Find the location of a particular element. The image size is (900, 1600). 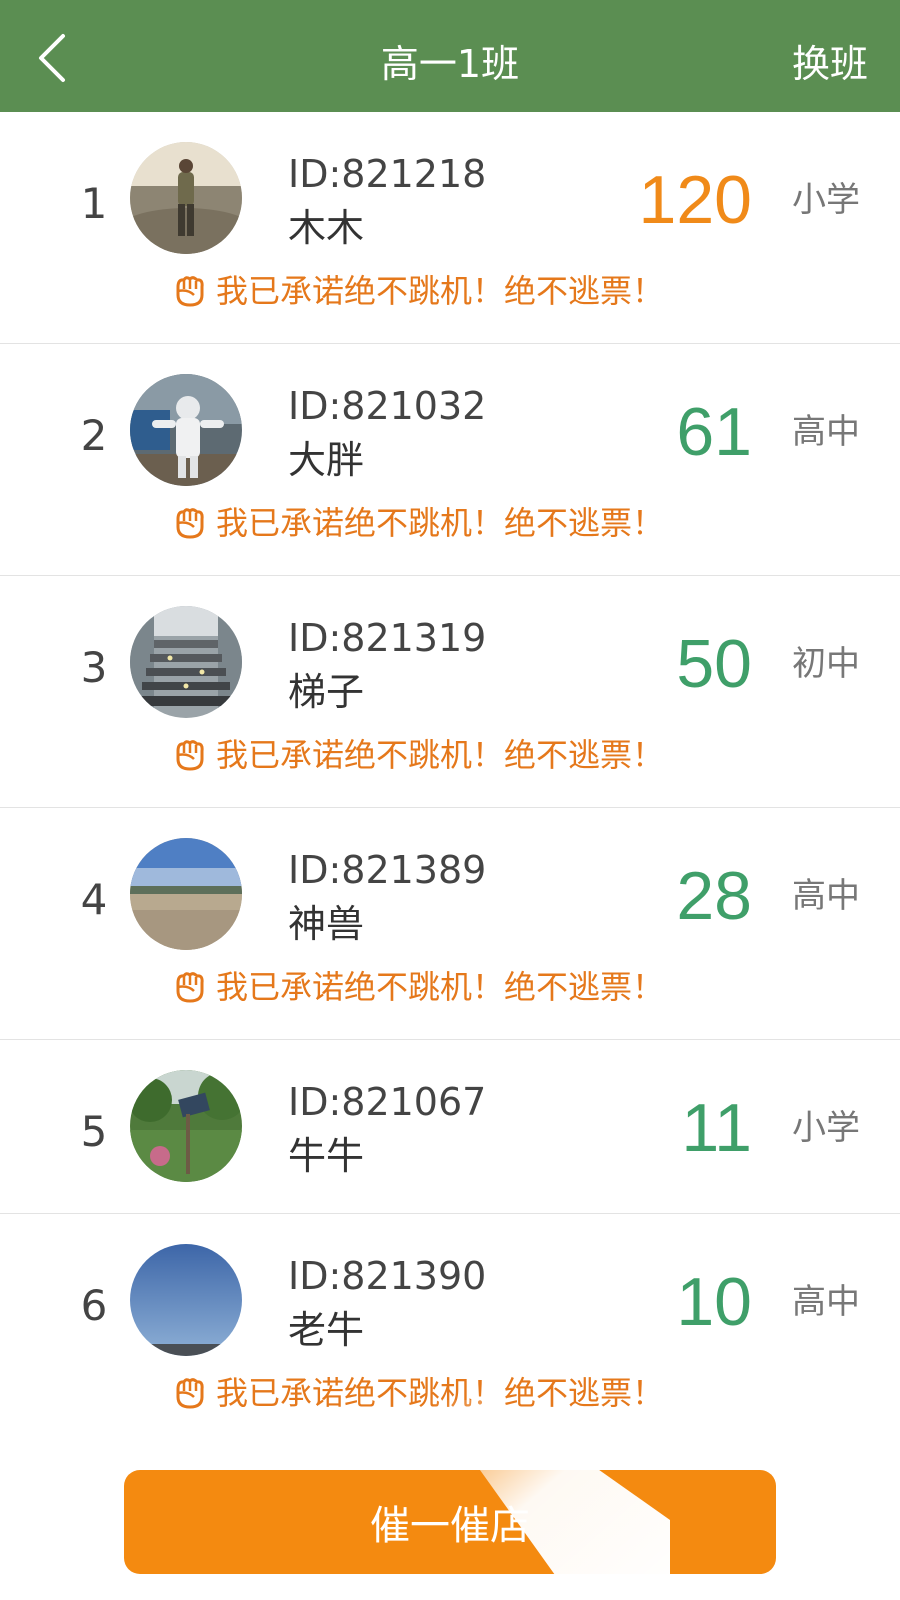

score: 28 is located at coordinates (714, 896).